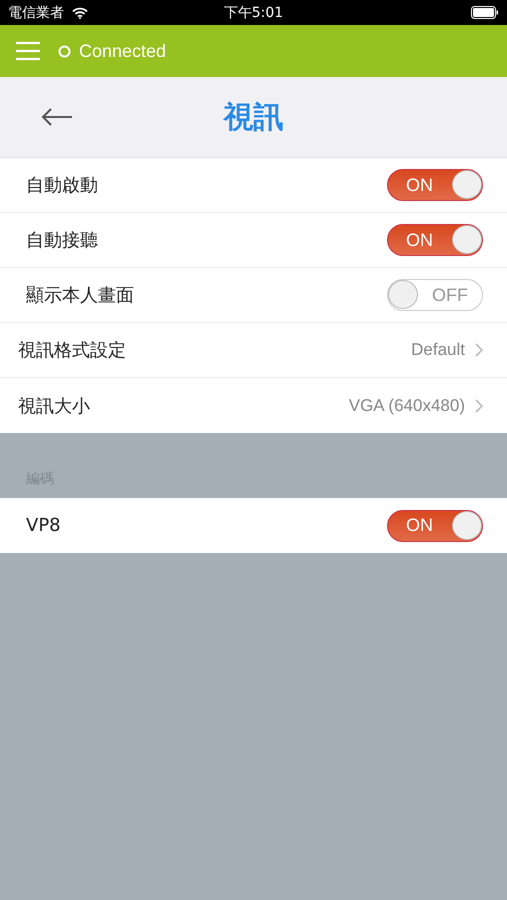 The width and height of the screenshot is (507, 900). Describe the element at coordinates (57, 117) in the screenshot. I see `back-arrow-icon` at that location.